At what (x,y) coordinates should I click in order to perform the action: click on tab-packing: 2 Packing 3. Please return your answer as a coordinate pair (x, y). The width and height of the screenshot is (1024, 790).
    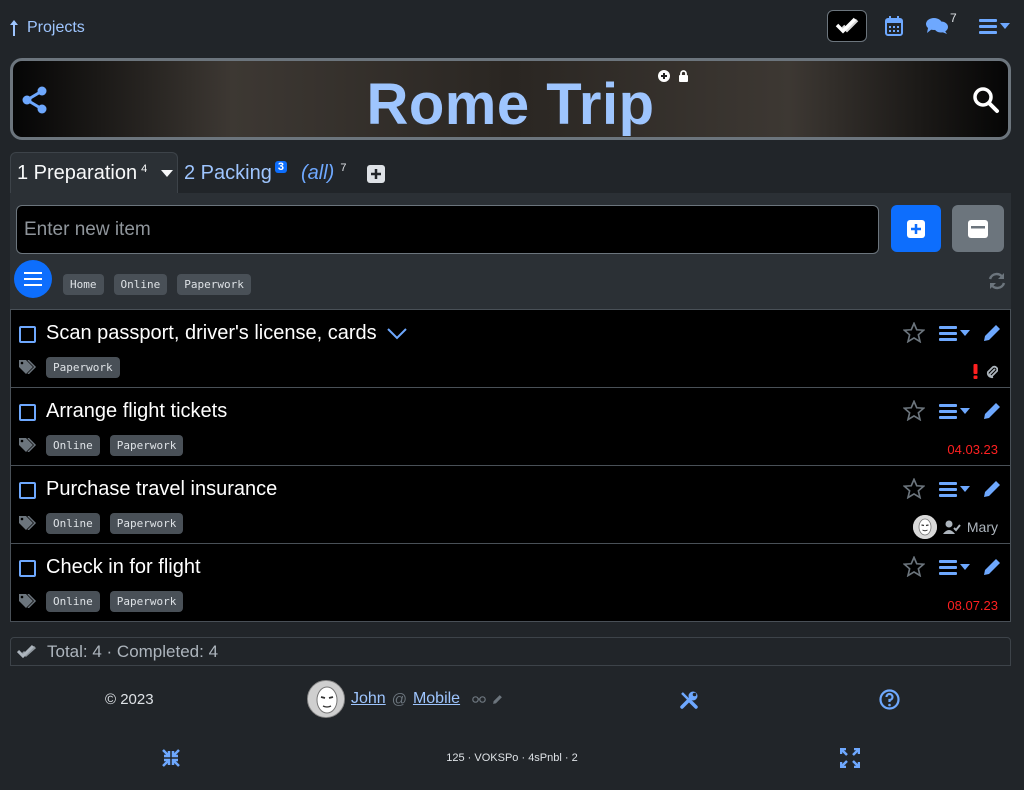
    Looking at the image, I should click on (235, 173).